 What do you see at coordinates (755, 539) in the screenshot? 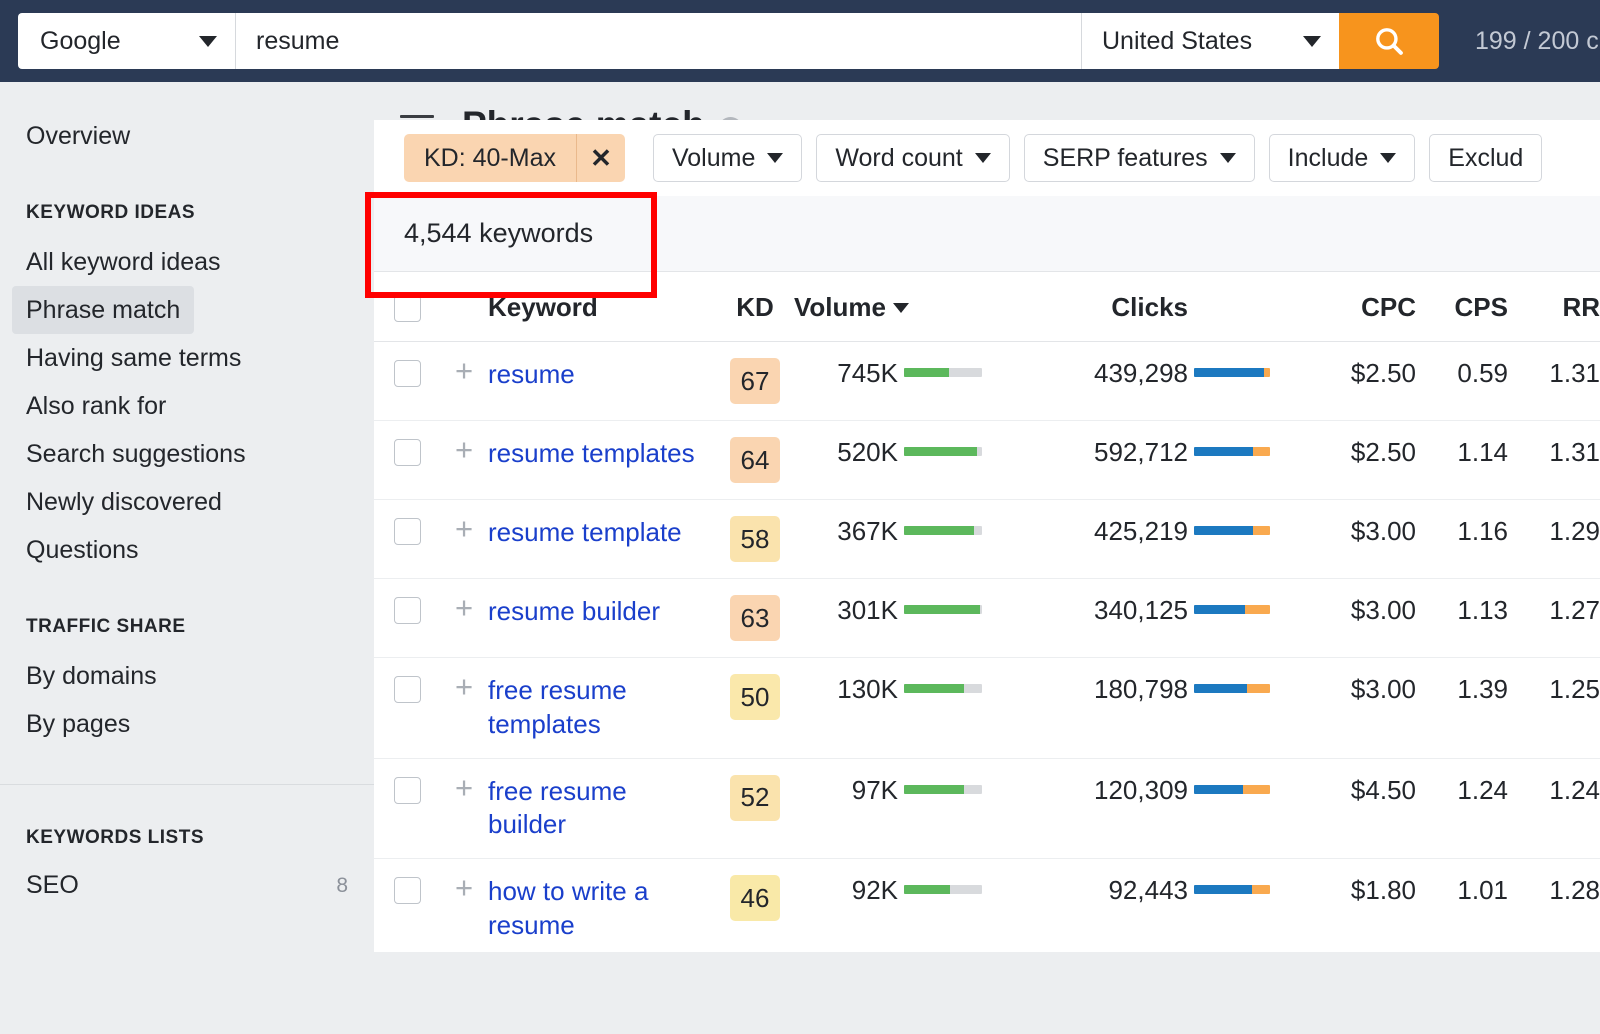
I see `kd-cell: 58` at bounding box center [755, 539].